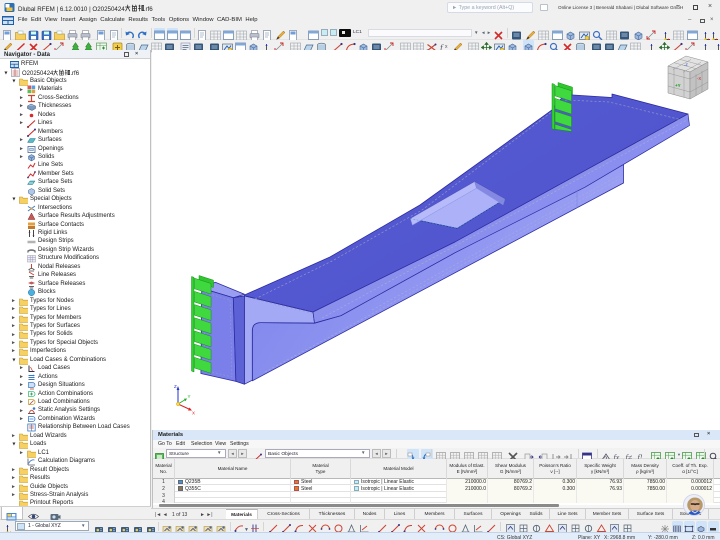 This screenshot has width=720, height=540. Describe the element at coordinates (175, 386) in the screenshot. I see `svg-text: Z` at that location.